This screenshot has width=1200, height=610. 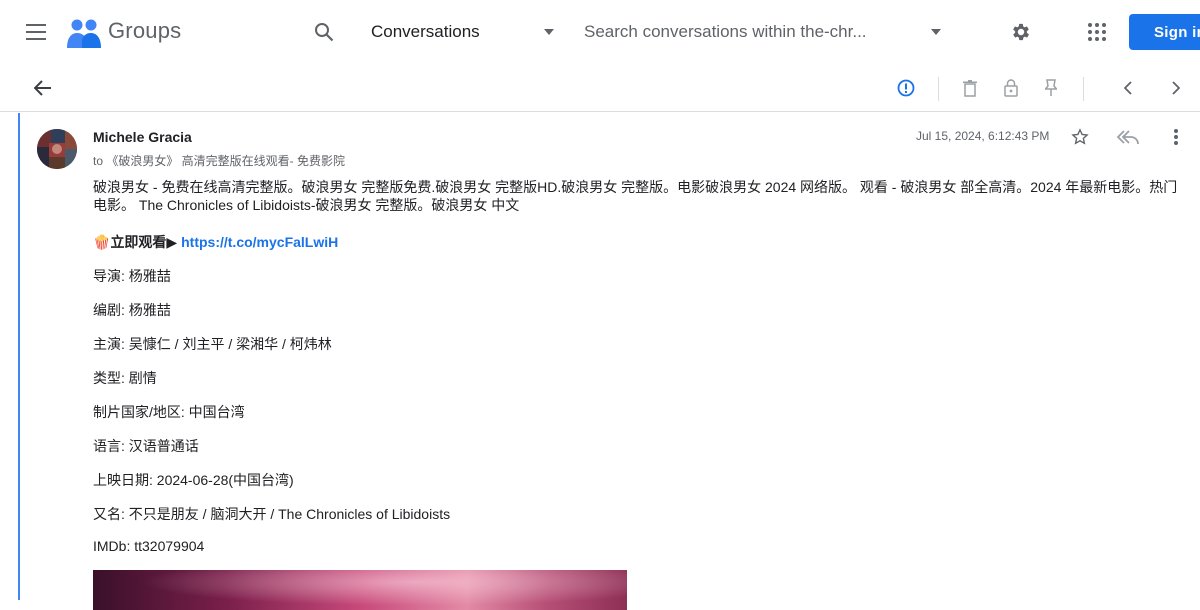 I want to click on detail-imdb: IMDb: tt32079904, so click(x=149, y=546).